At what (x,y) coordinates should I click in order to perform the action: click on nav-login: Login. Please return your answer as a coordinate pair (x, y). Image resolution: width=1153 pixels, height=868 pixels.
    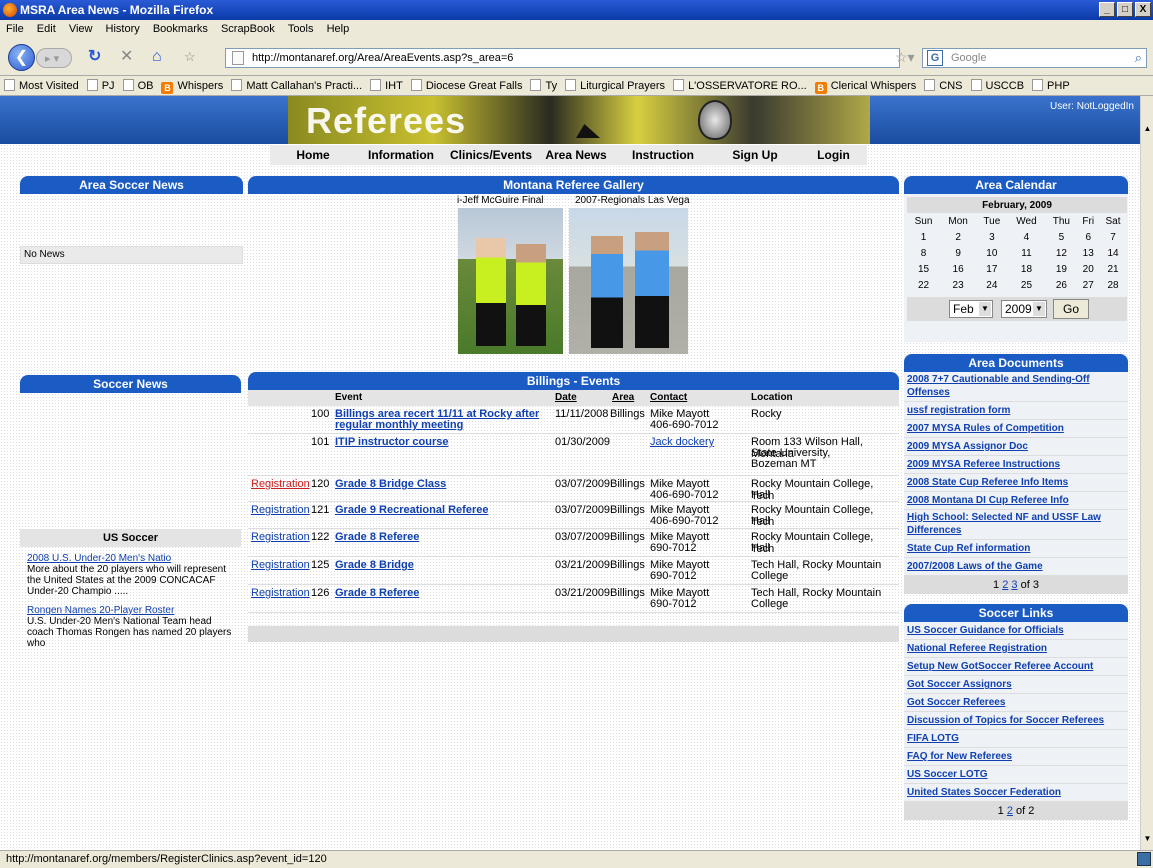
    Looking at the image, I should click on (833, 155).